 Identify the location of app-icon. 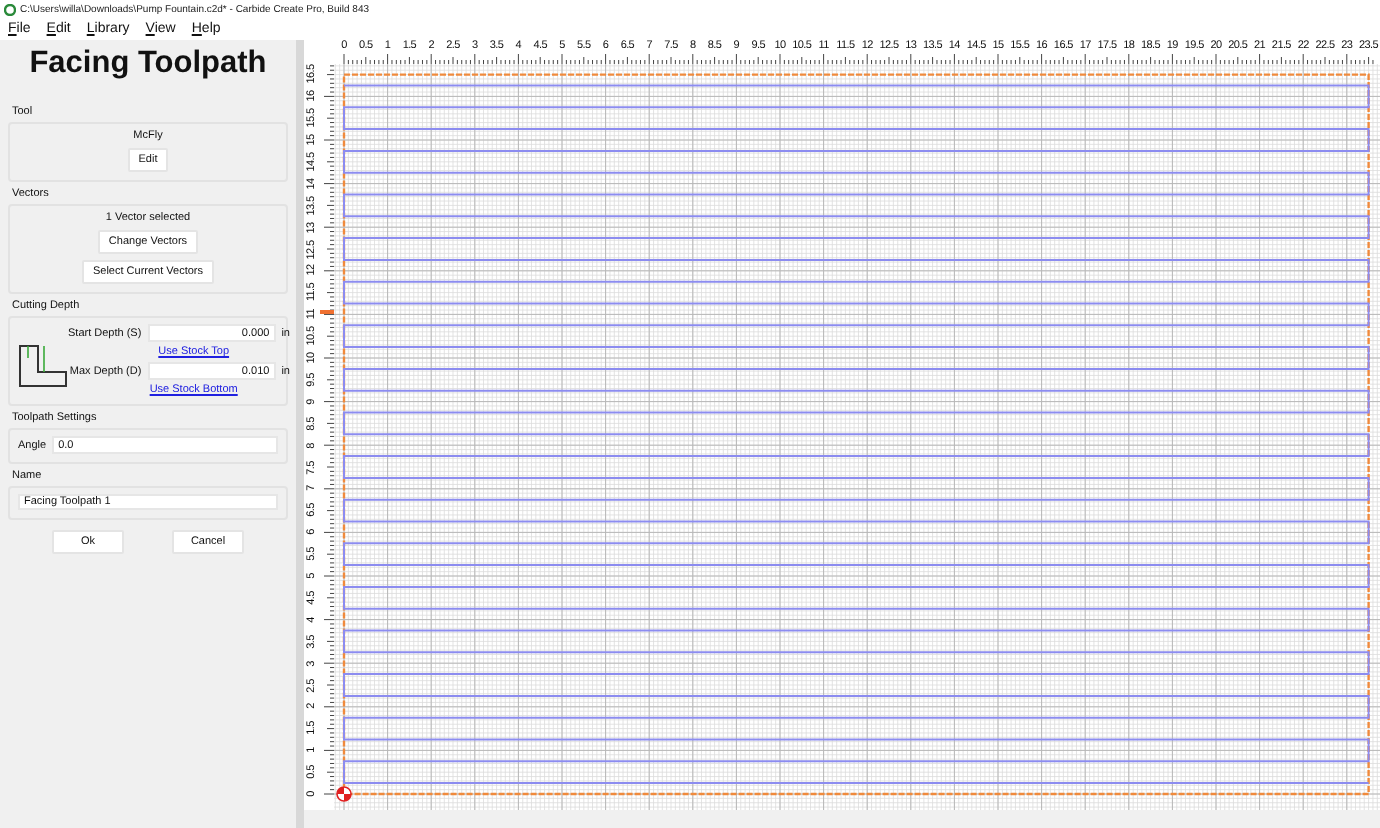
(10, 9).